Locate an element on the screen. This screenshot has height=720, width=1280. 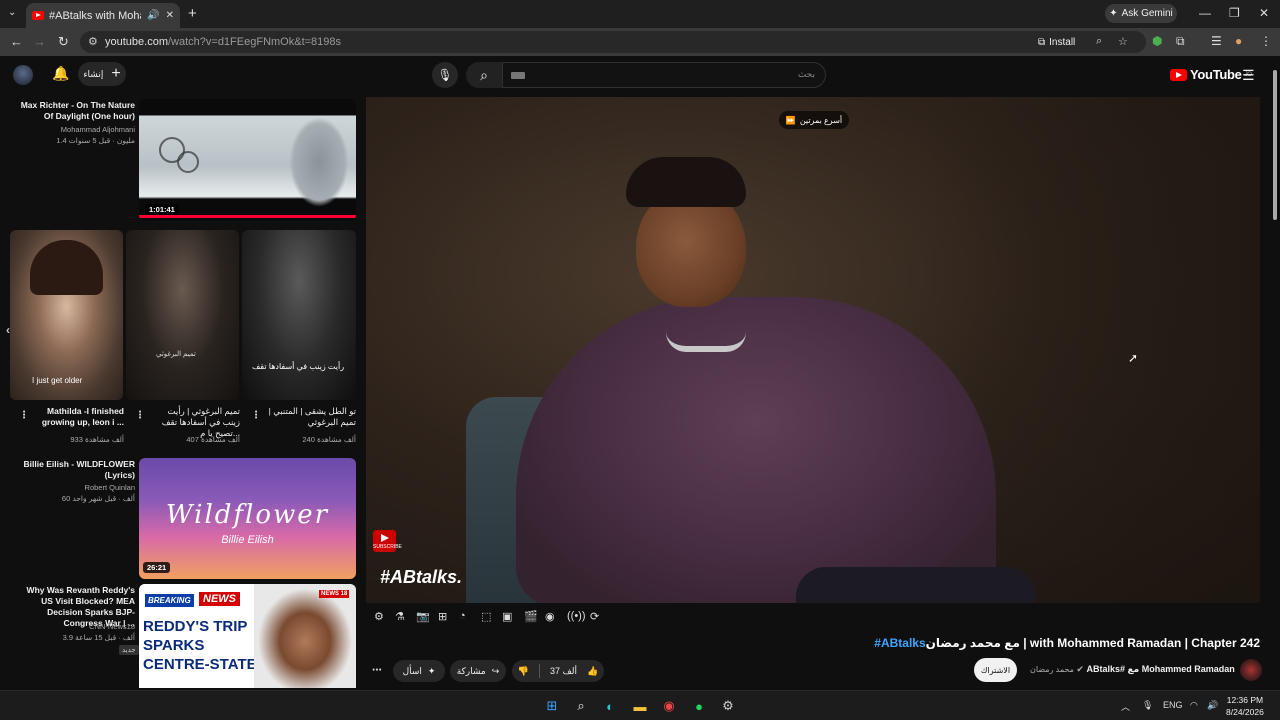
ask-ai-button: اسأل ✦ is located at coordinates (419, 671).